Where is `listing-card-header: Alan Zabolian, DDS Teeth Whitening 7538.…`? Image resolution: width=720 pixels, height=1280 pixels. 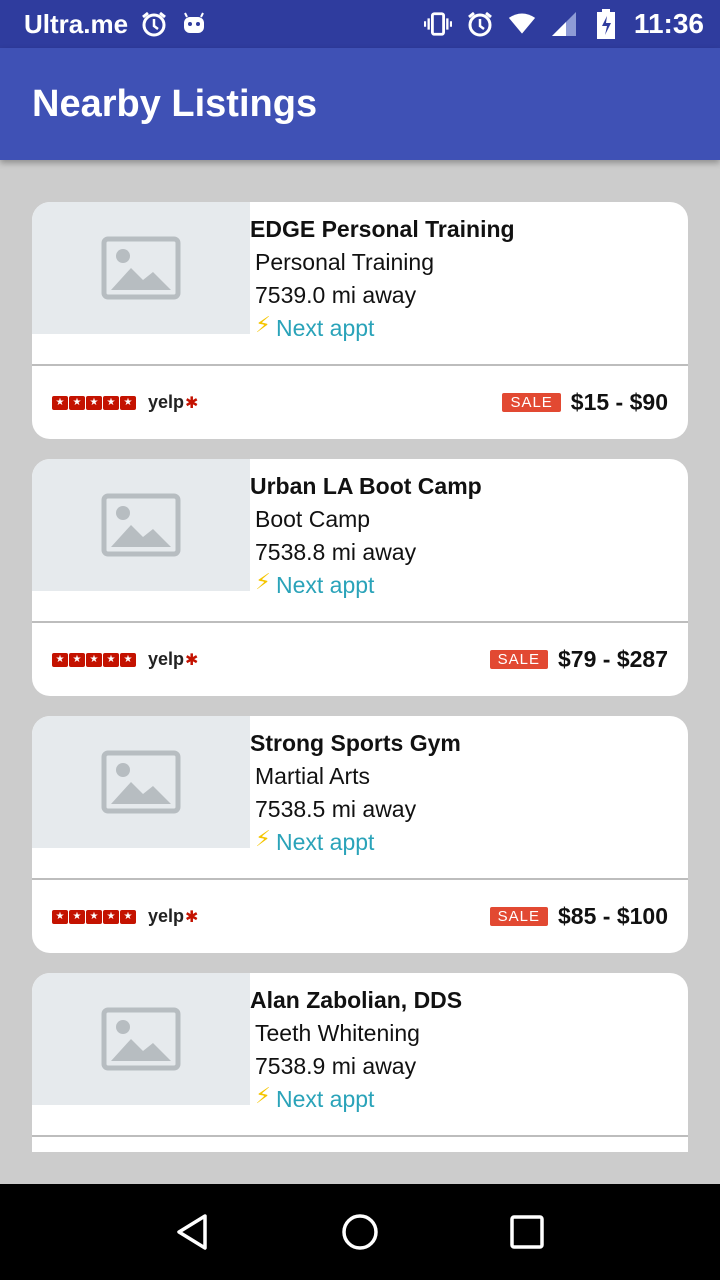
listing-card-header: Alan Zabolian, DDS Teeth Whitening 7538.… is located at coordinates (360, 1054).